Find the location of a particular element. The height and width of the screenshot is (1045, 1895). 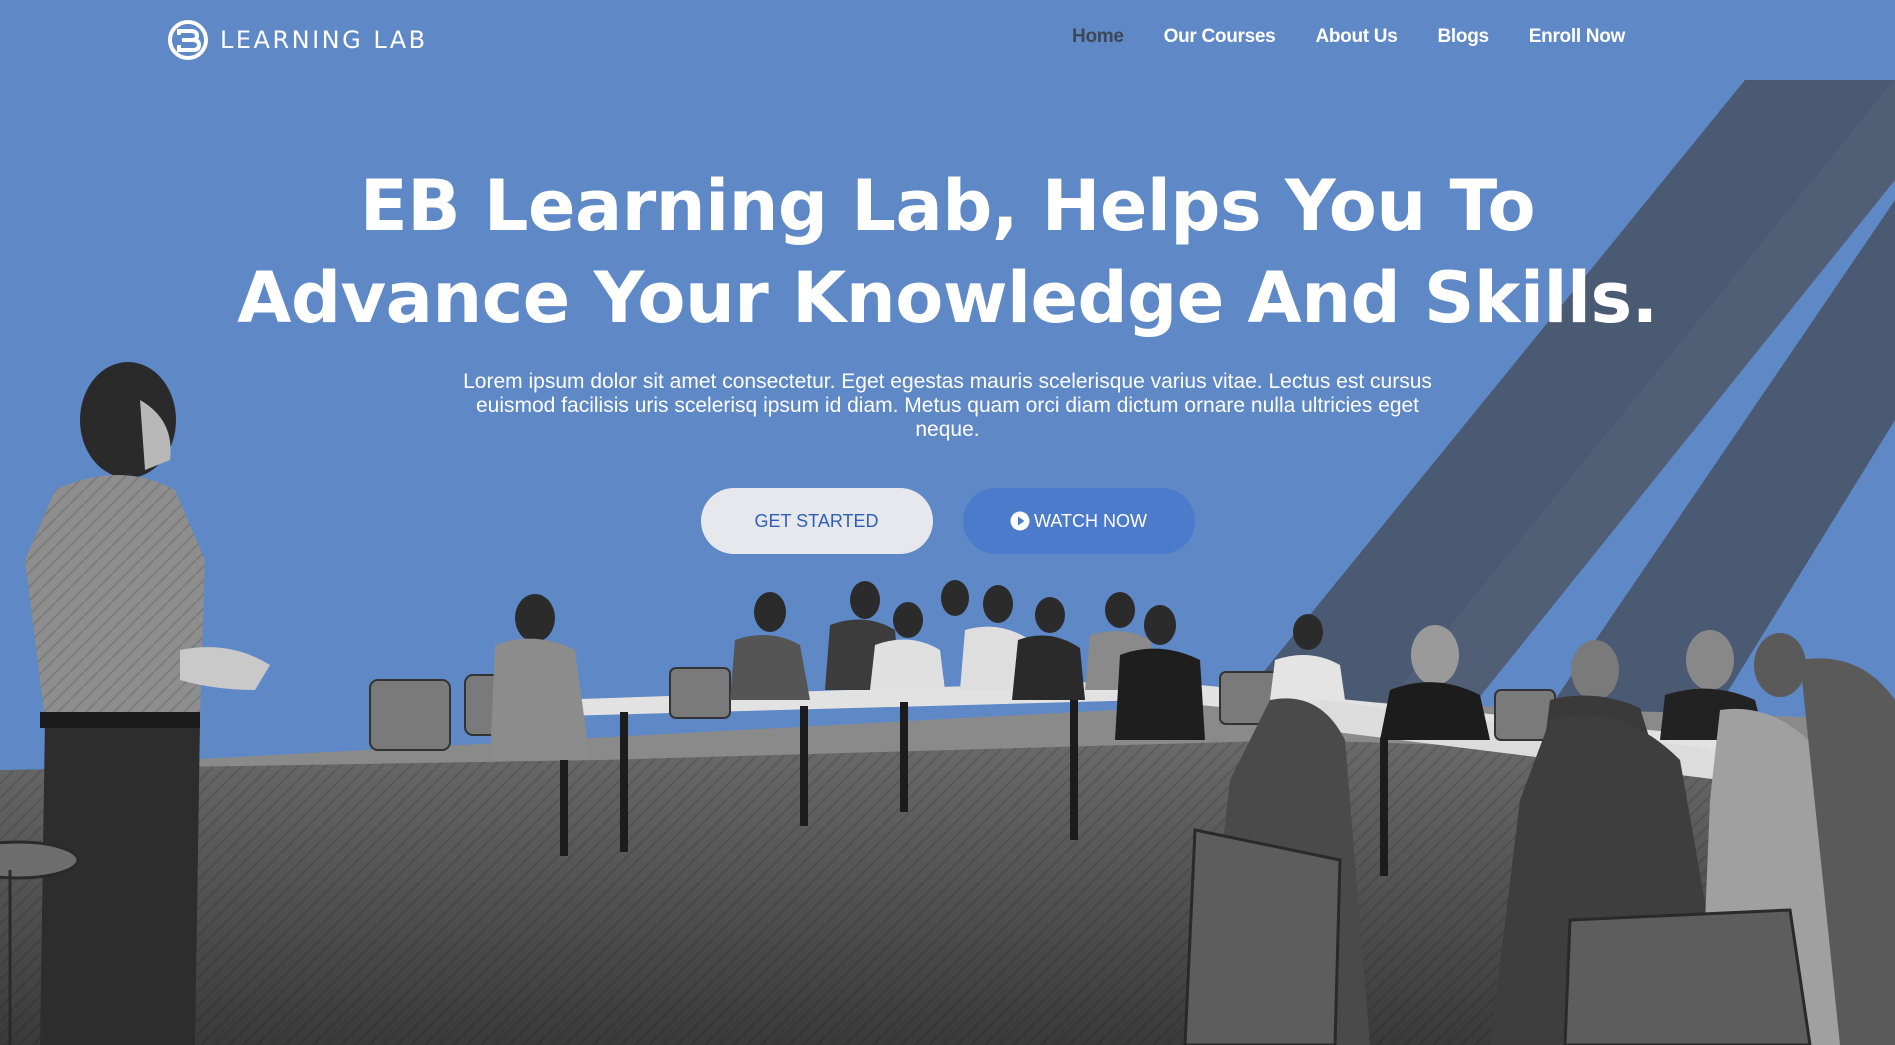

nav-item-enroll-now: Enroll Now is located at coordinates (1577, 37).